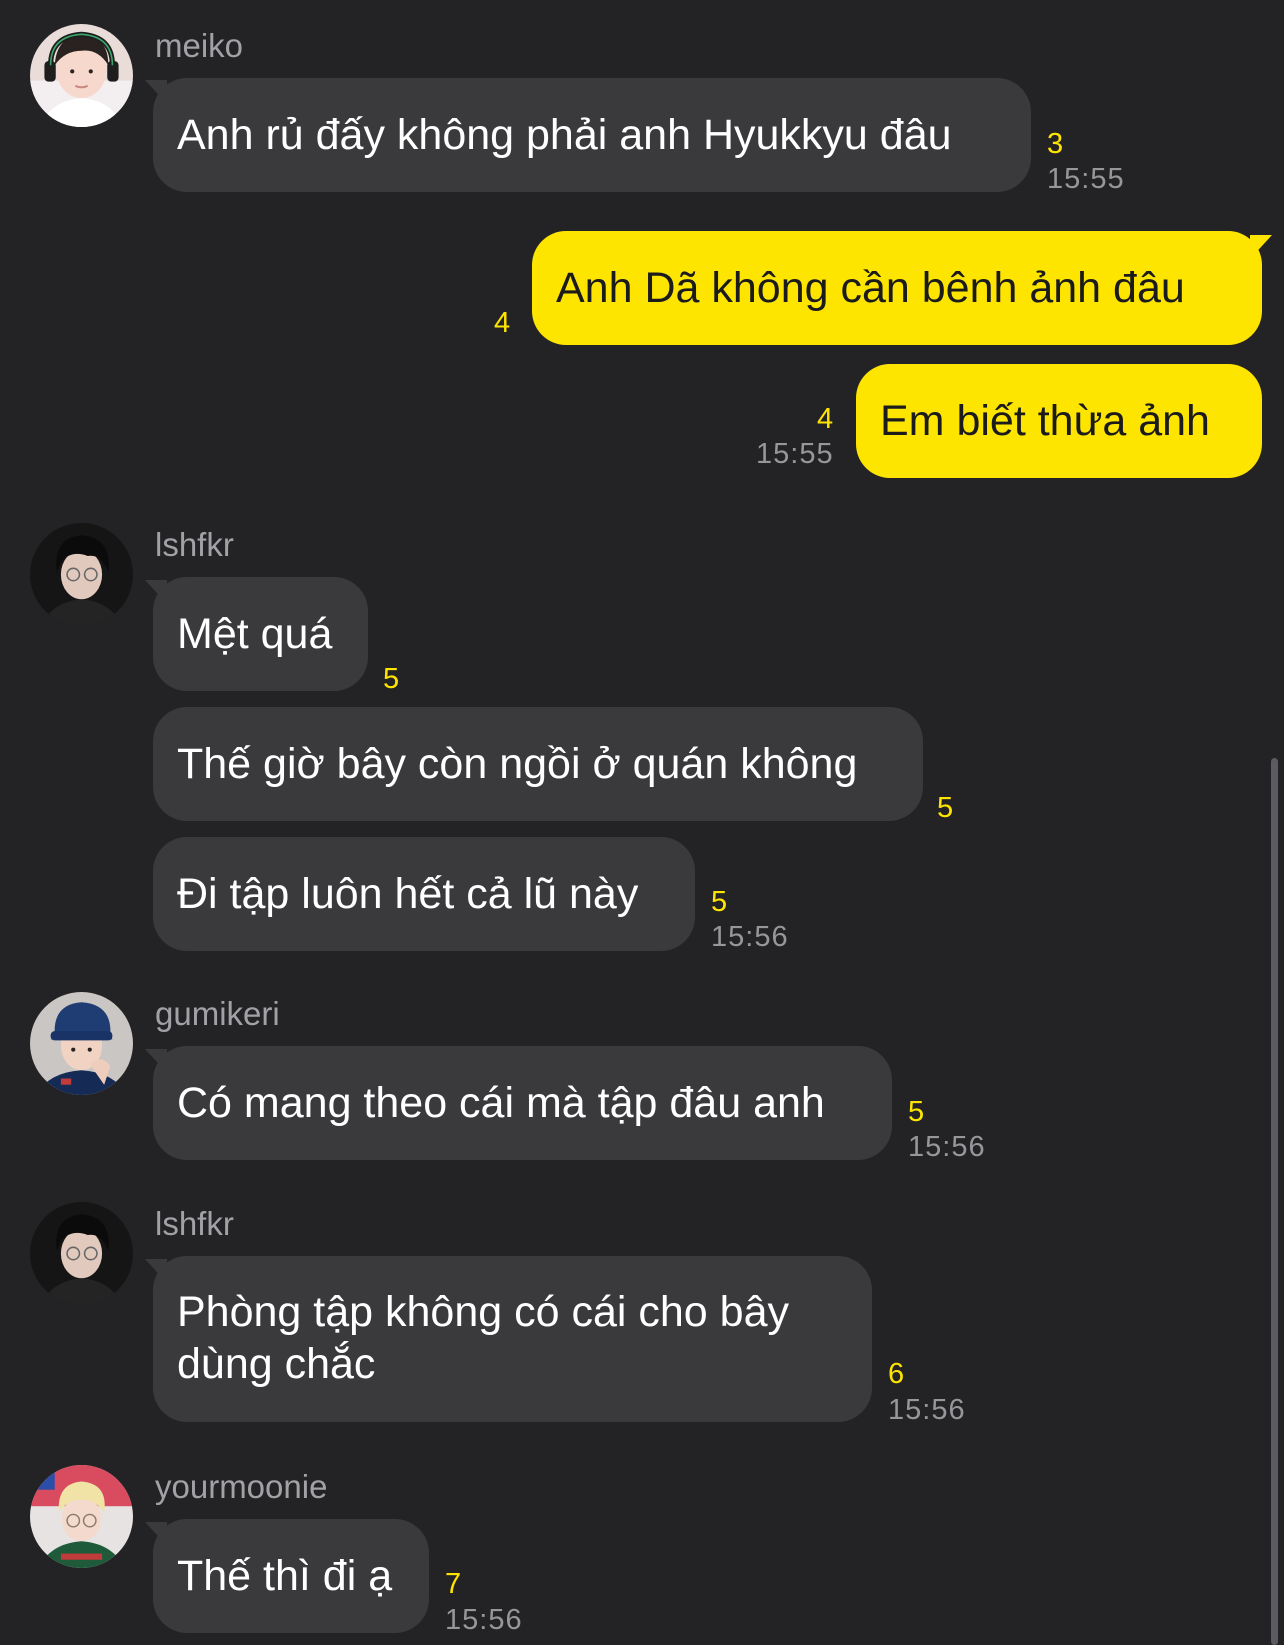 This screenshot has height=1645, width=1284. I want to click on message-text: Đi tập luôn hết cả lũ này, so click(408, 894).